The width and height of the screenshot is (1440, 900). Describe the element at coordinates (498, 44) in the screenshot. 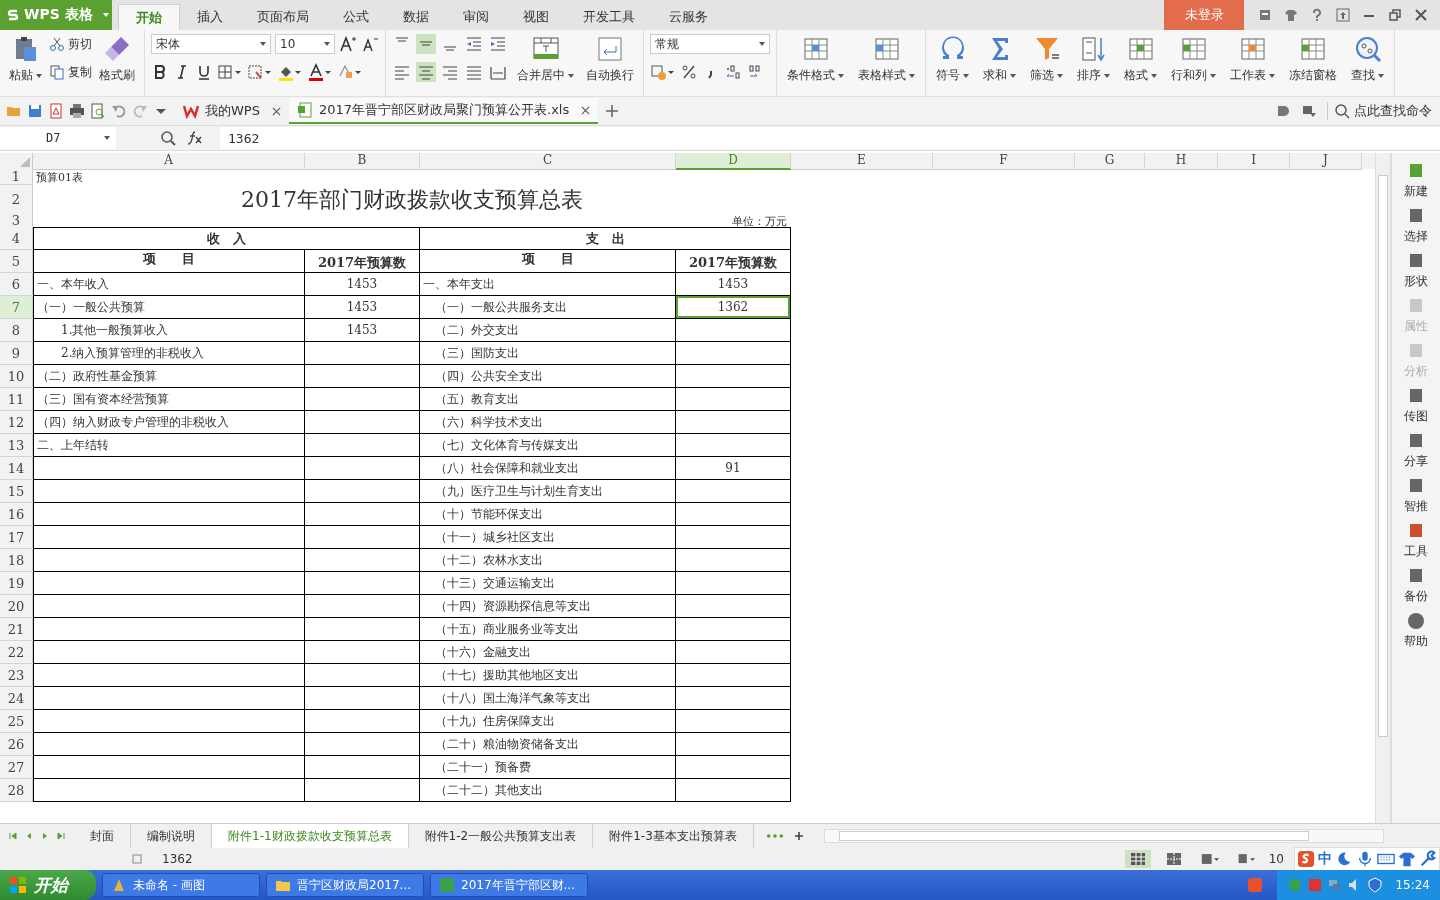

I see `increase-indent-icon` at that location.